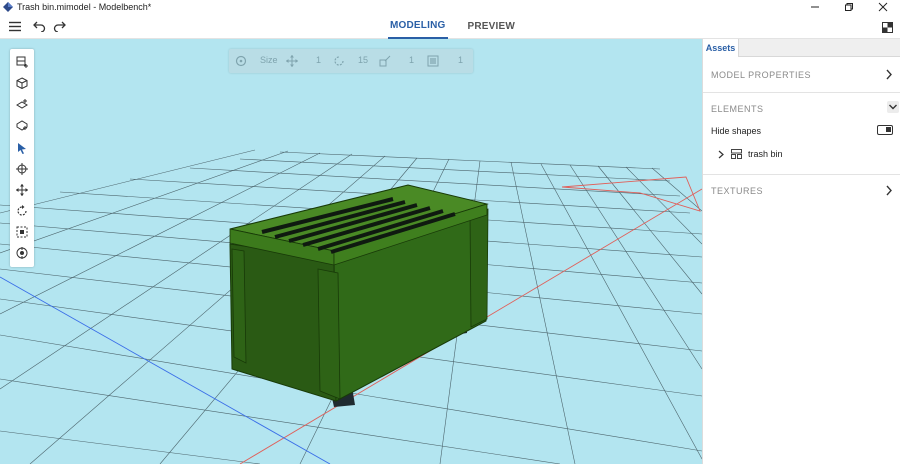 This screenshot has height=464, width=900. I want to click on chevron-down-icon, so click(893, 107).